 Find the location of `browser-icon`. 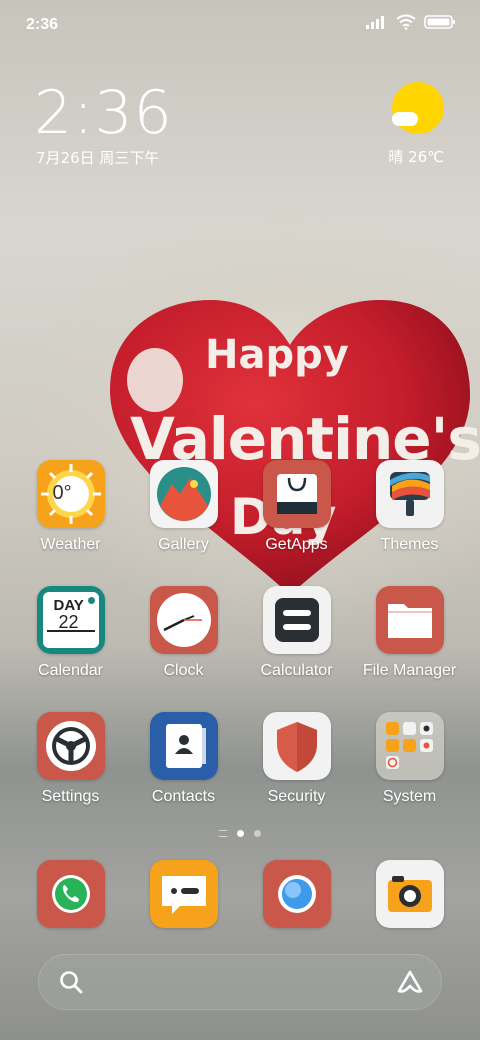

browser-icon is located at coordinates (296, 894).